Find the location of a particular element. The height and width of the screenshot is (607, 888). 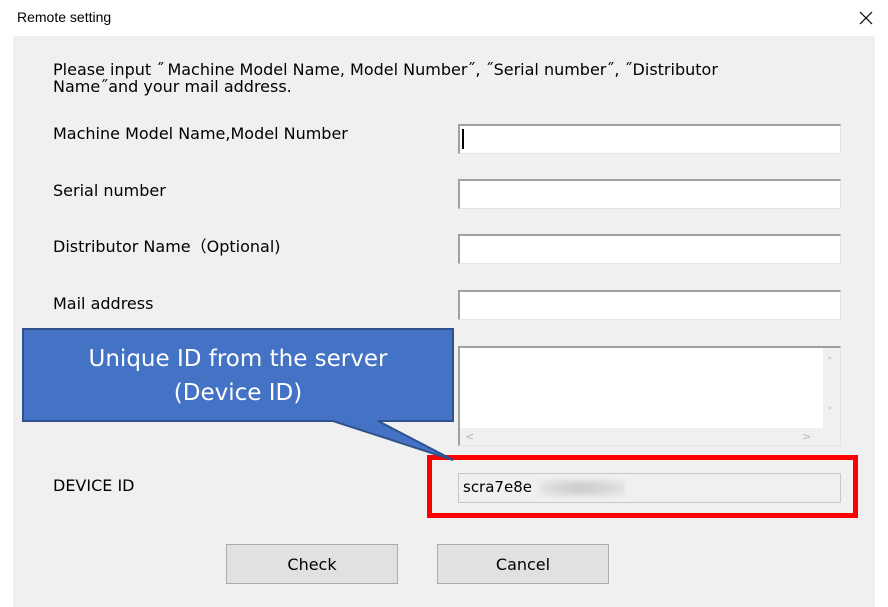

title-bar: Remote setting is located at coordinates (444, 18).